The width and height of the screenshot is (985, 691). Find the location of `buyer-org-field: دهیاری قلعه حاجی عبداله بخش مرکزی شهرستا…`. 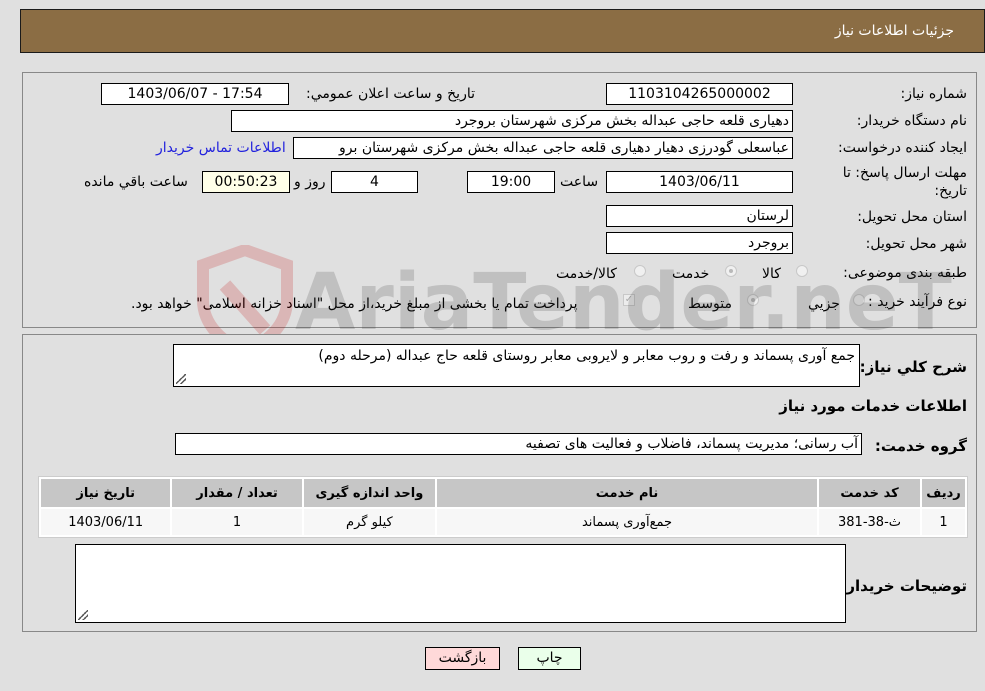

buyer-org-field: دهیاری قلعه حاجی عبداله بخش مرکزی شهرستا… is located at coordinates (512, 121).